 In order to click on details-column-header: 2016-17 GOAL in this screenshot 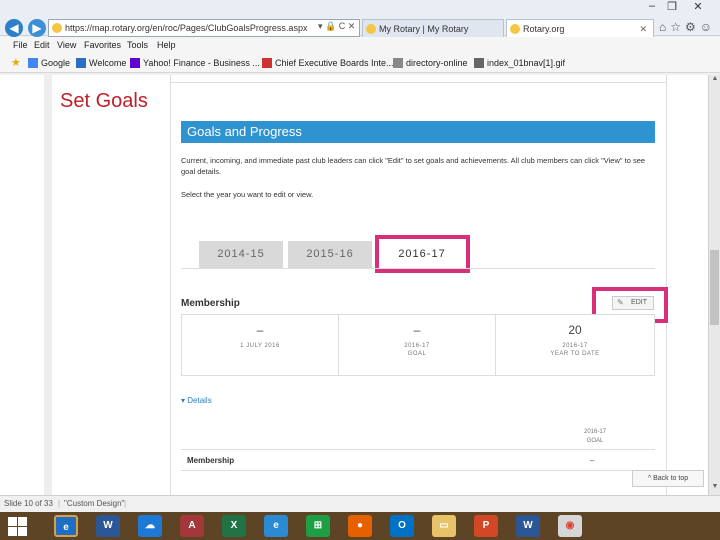, I will do `click(595, 436)`.